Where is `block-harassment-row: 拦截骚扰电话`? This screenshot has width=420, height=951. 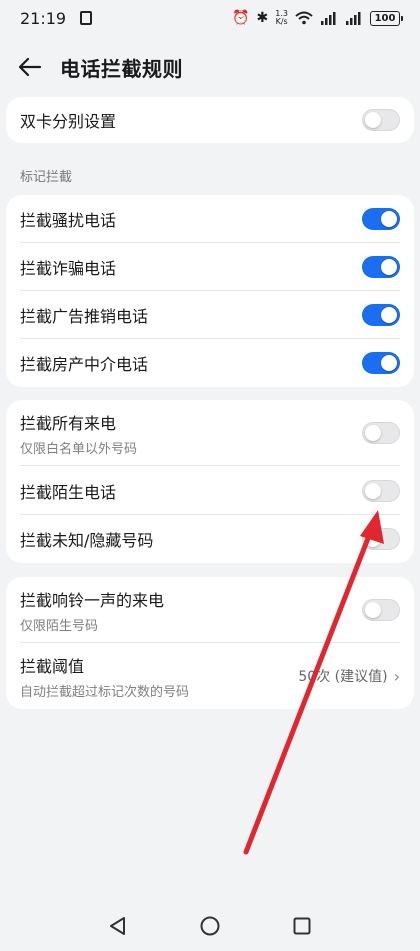 block-harassment-row: 拦截骚扰电话 is located at coordinates (210, 219).